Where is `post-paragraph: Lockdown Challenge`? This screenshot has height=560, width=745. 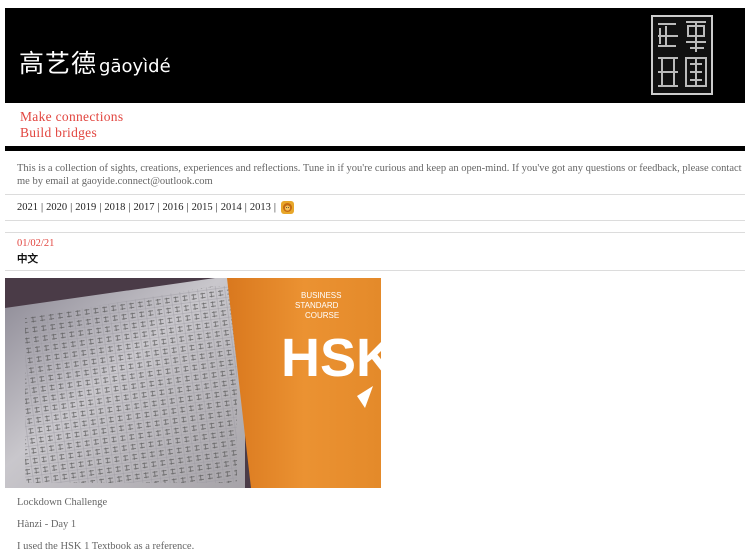 post-paragraph: Lockdown Challenge is located at coordinates (62, 502).